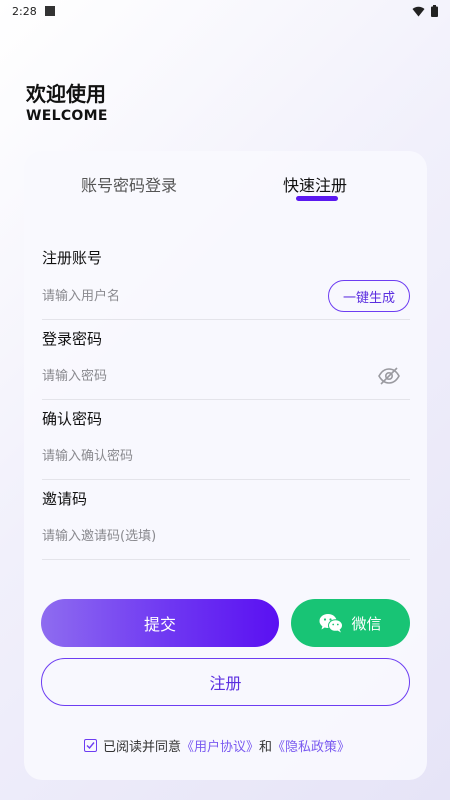 The height and width of the screenshot is (800, 450). I want to click on register-button: 注册, so click(225, 682).